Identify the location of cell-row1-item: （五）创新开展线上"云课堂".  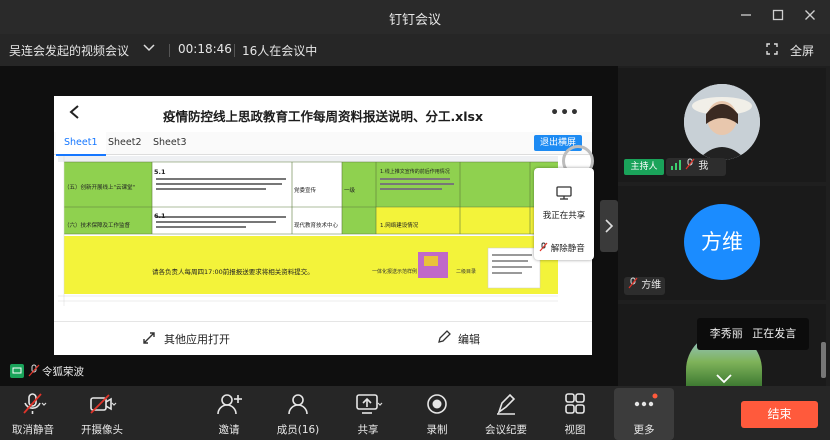
(100, 188).